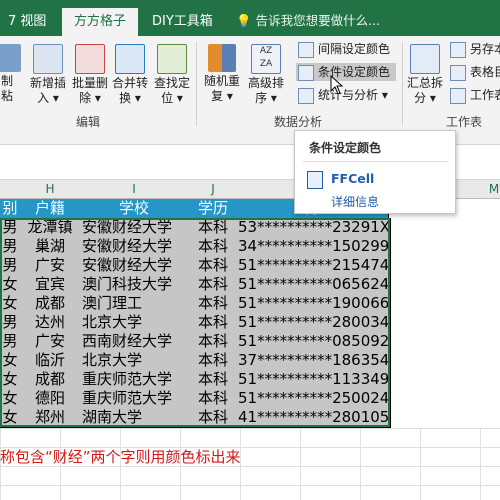 The width and height of the screenshot is (500, 500). Describe the element at coordinates (355, 201) in the screenshot. I see `tooltip-more-info-link: 详细信息` at that location.